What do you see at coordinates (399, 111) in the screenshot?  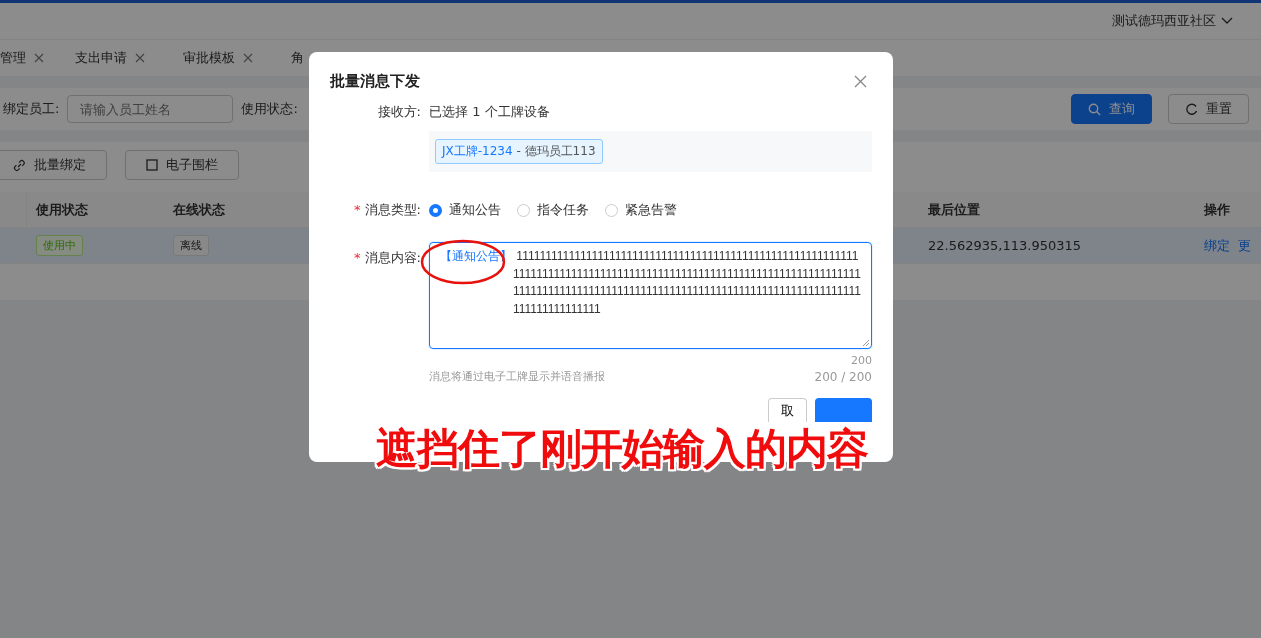 I see `field-label: 接收方:` at bounding box center [399, 111].